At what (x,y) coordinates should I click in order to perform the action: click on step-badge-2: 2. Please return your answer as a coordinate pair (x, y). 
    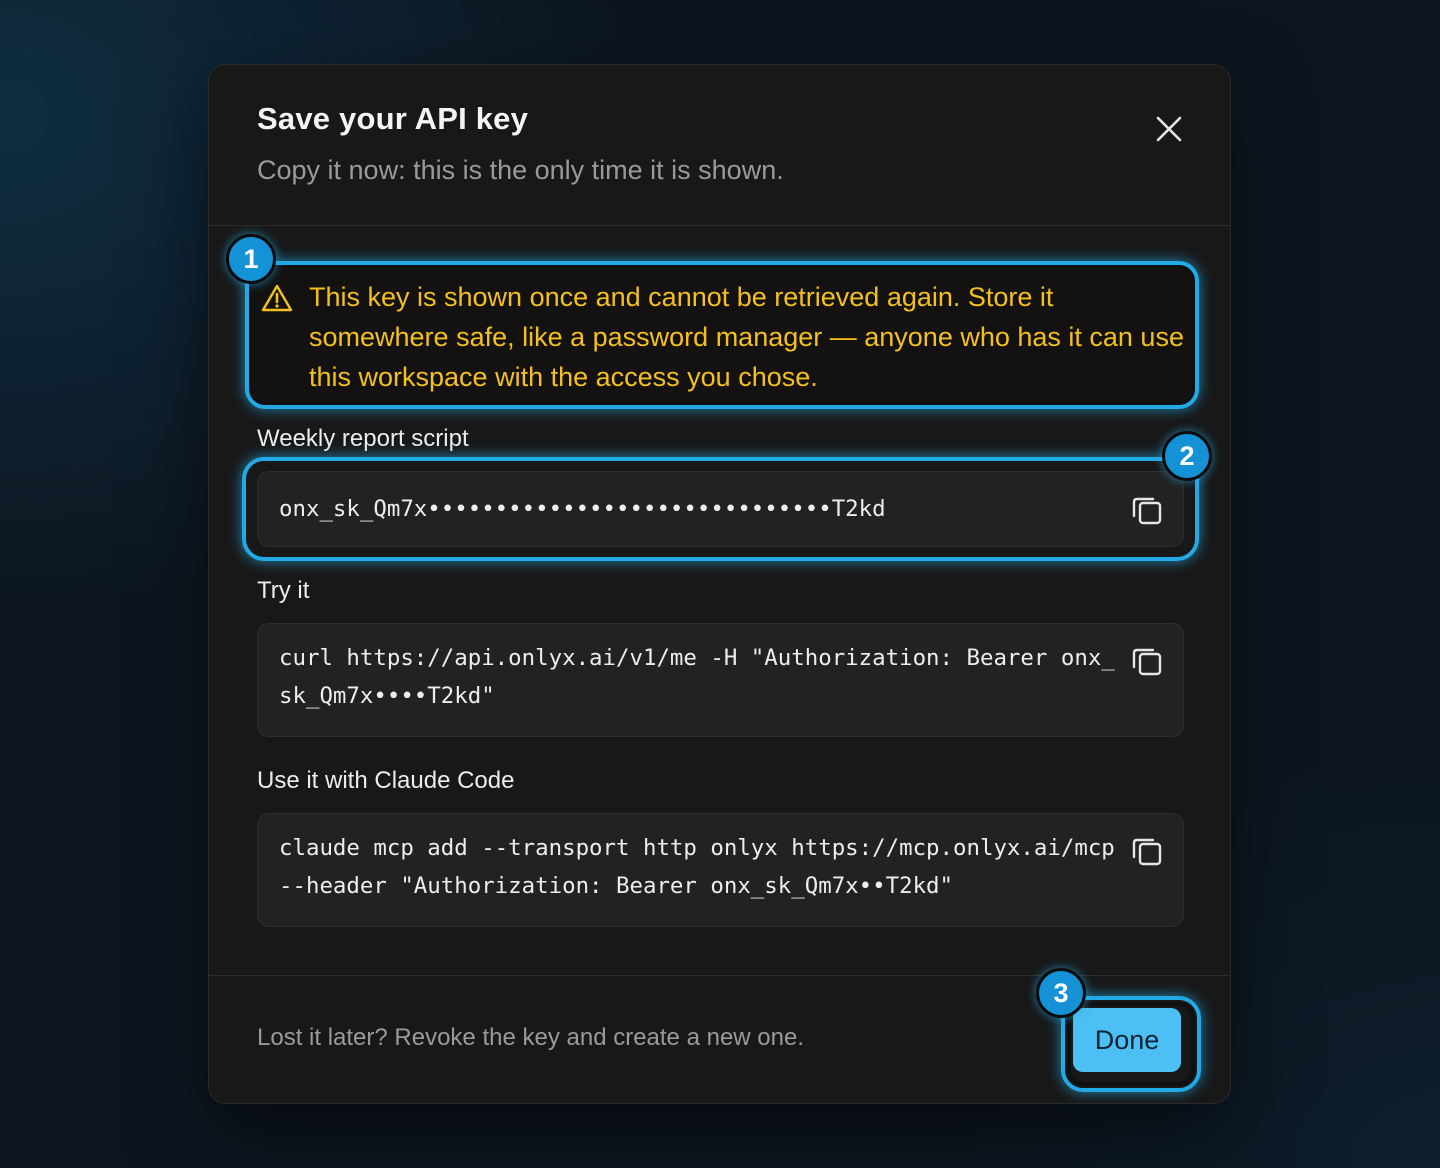
    Looking at the image, I should click on (1187, 456).